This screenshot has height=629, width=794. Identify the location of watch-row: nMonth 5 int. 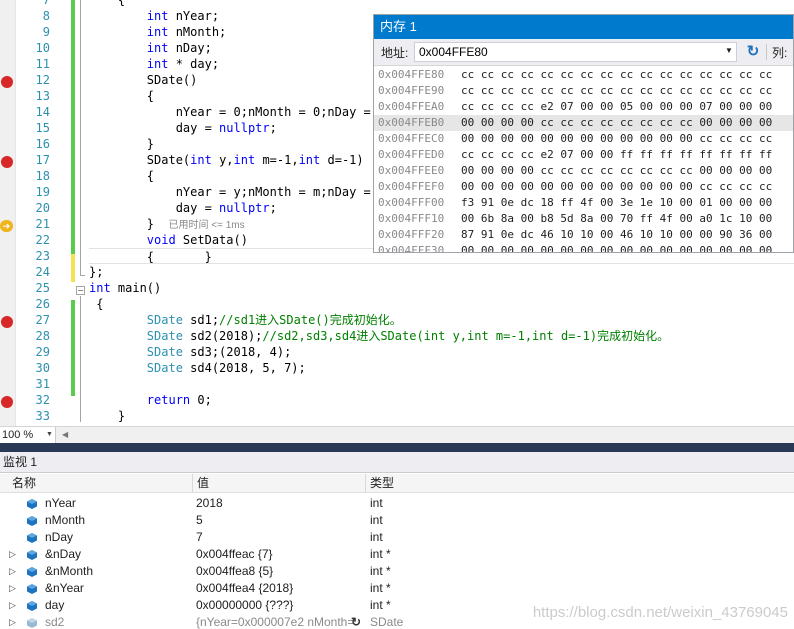
(397, 520).